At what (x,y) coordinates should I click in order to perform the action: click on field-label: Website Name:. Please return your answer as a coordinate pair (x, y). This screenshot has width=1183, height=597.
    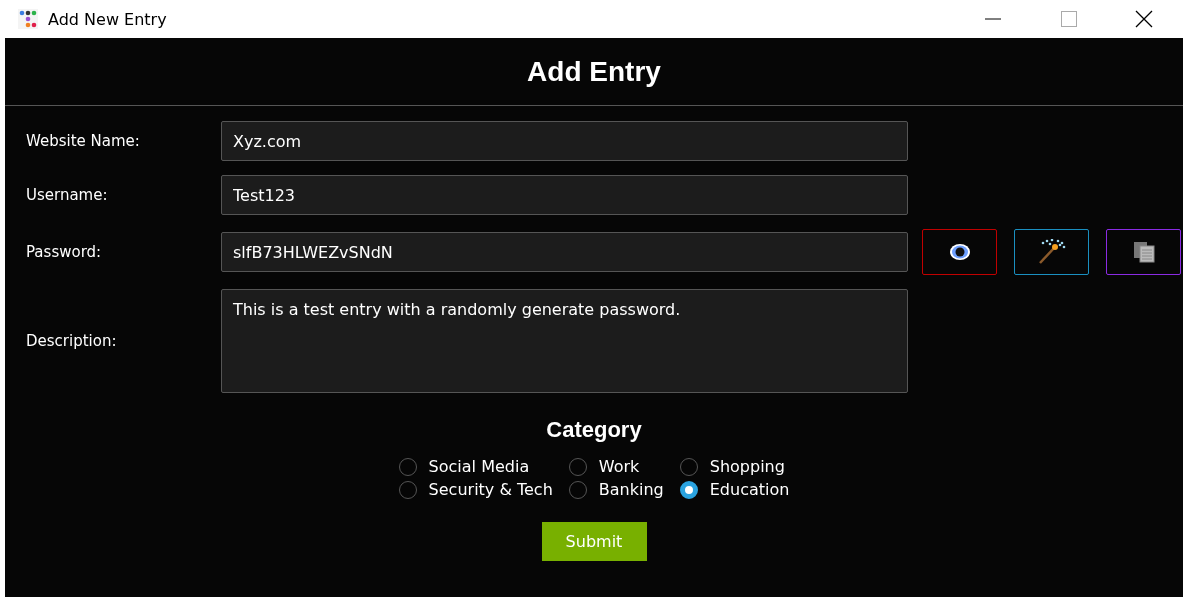
    Looking at the image, I should click on (83, 141).